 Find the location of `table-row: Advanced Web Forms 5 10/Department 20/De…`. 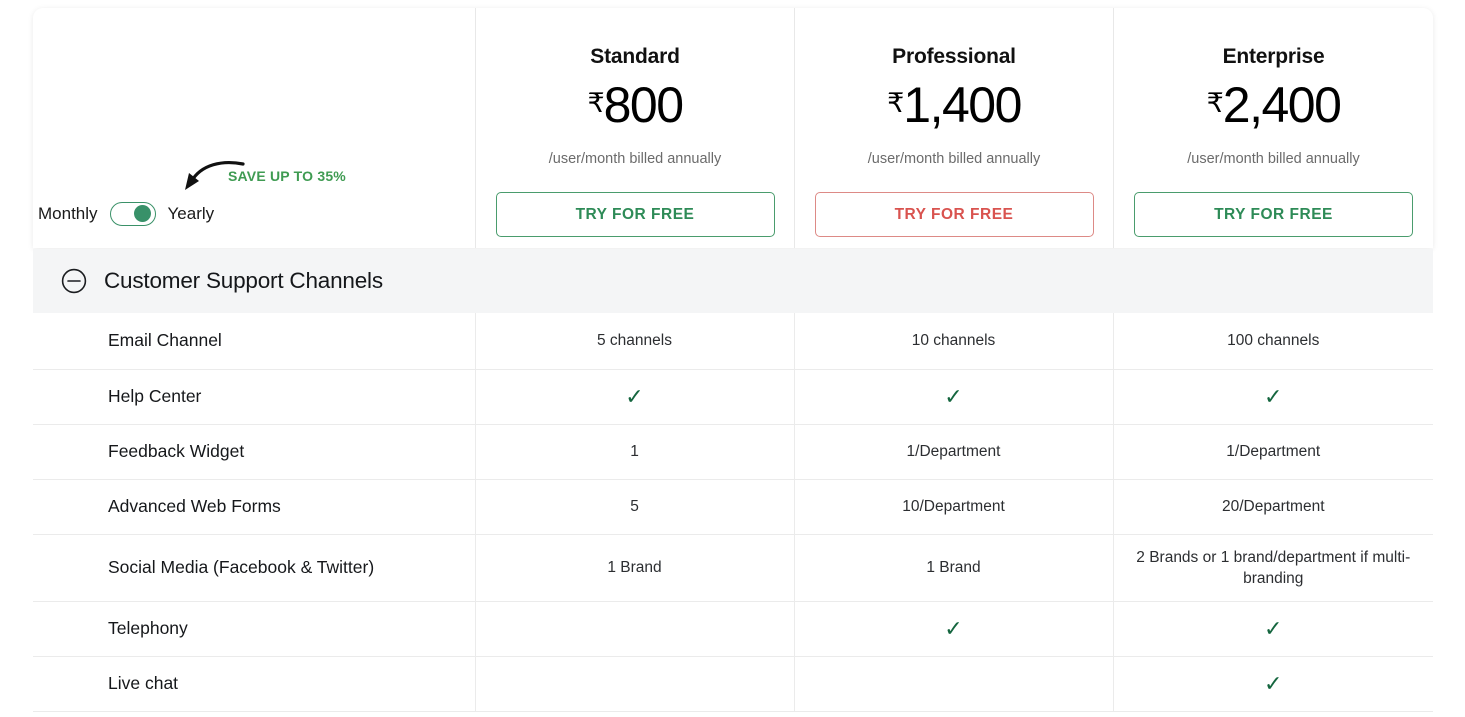

table-row: Advanced Web Forms 5 10/Department 20/De… is located at coordinates (733, 507).